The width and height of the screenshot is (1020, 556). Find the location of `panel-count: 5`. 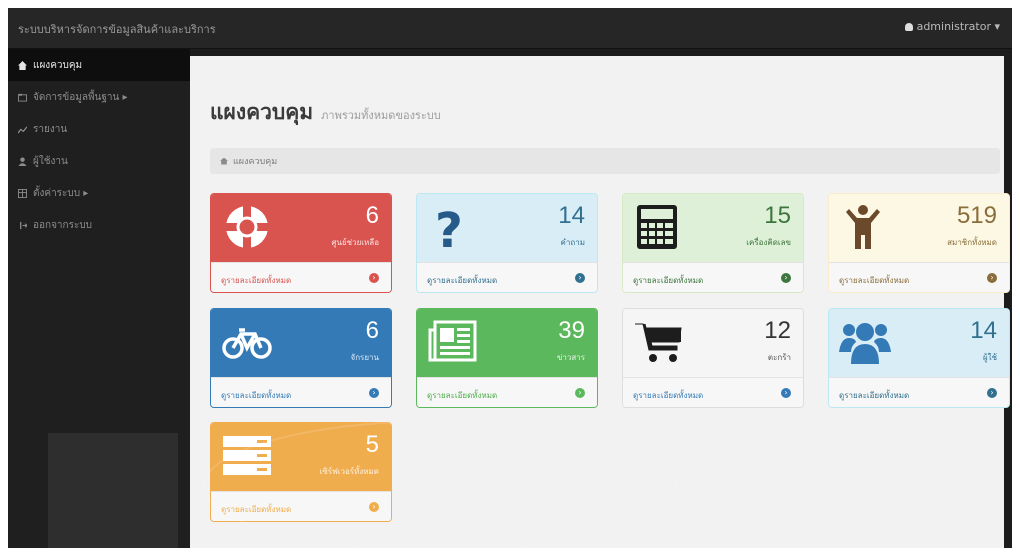

panel-count: 5 is located at coordinates (372, 444).